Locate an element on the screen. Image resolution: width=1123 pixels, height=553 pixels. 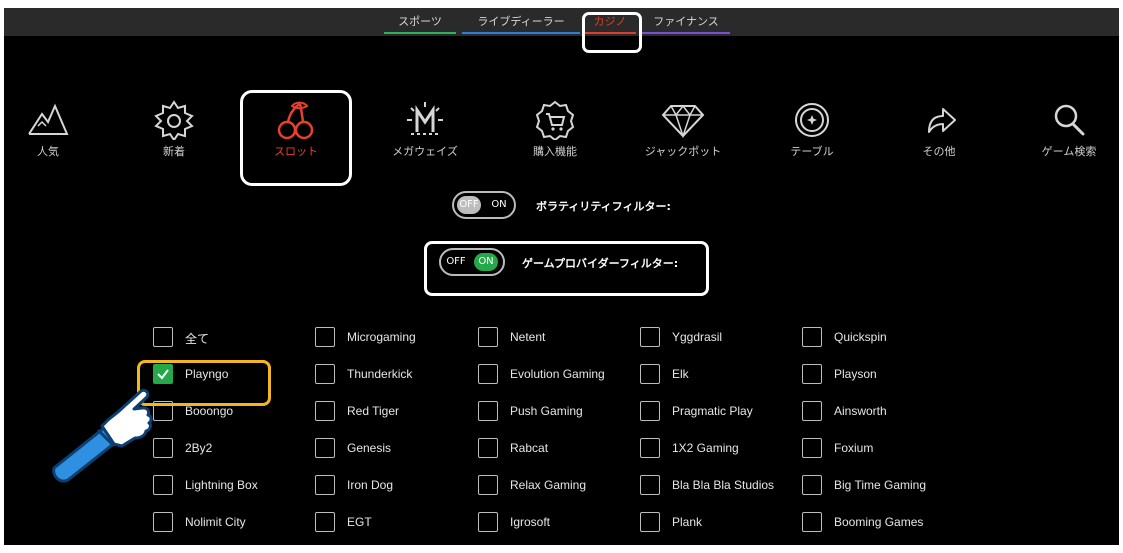
provider-label: Bla Bla Bla Studios is located at coordinates (723, 485).